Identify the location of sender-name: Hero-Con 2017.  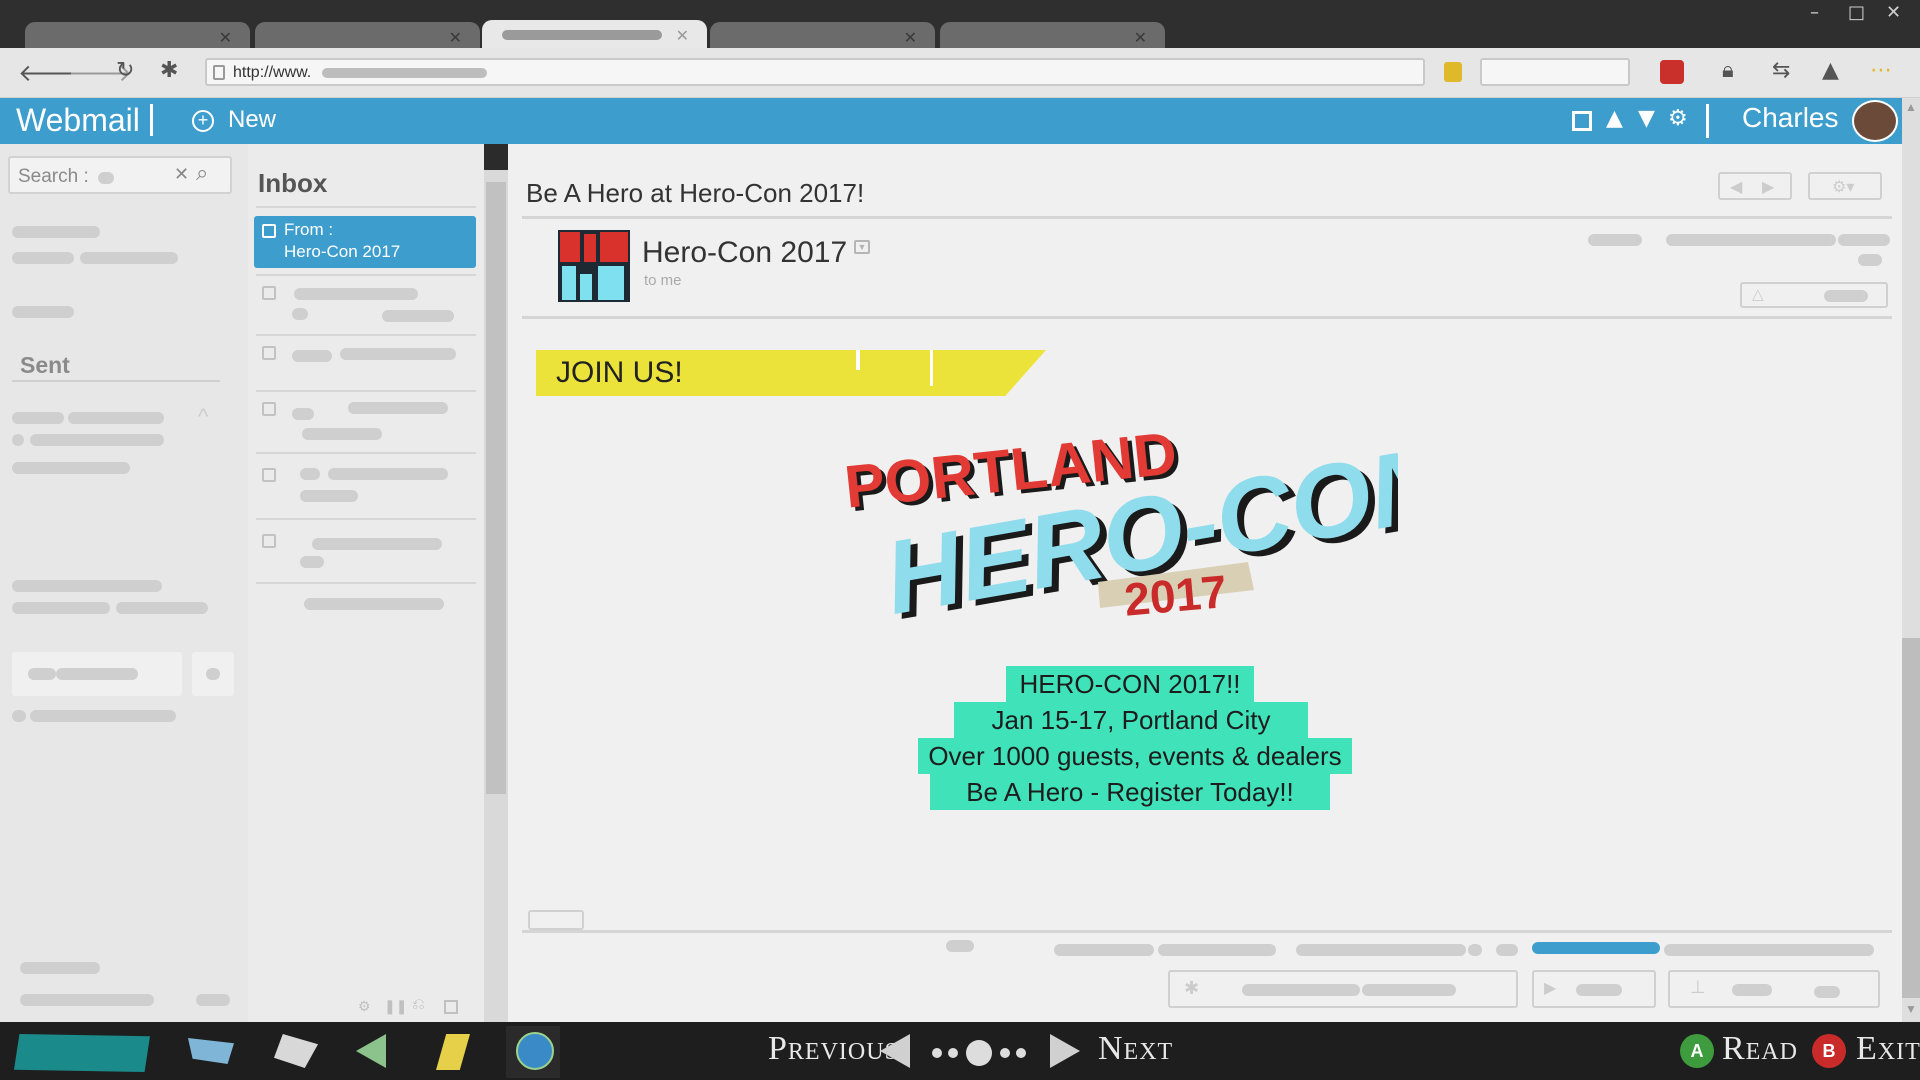
(745, 252).